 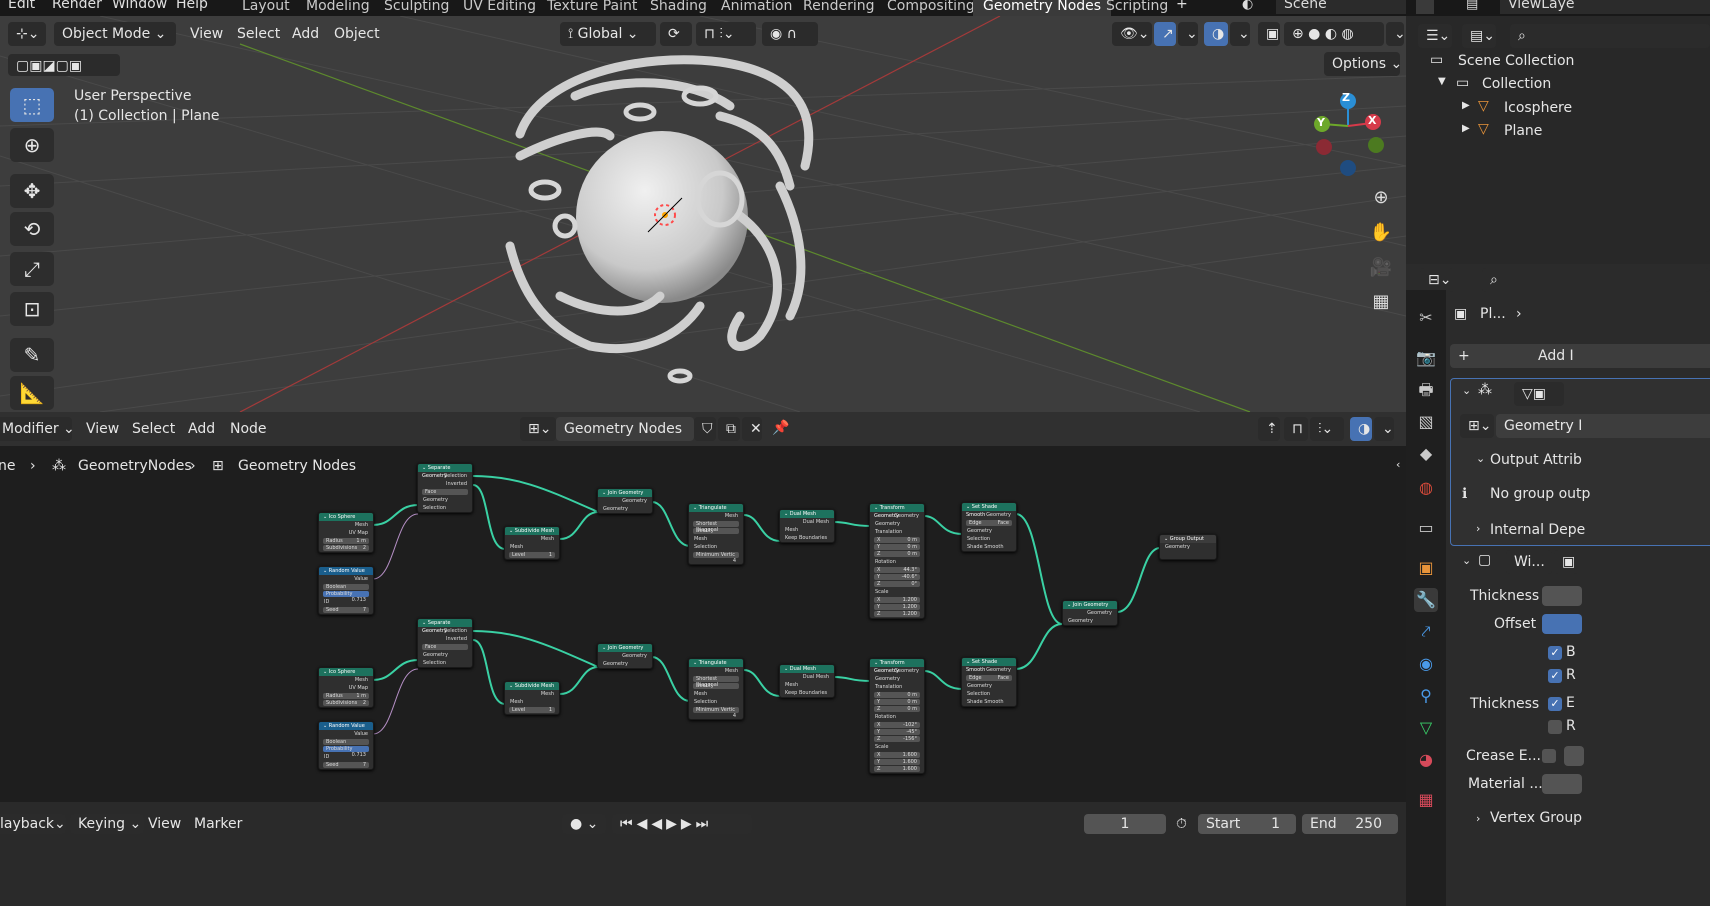 What do you see at coordinates (726, 34) in the screenshot?
I see `snap-icon: ⊓ ⫶⌄` at bounding box center [726, 34].